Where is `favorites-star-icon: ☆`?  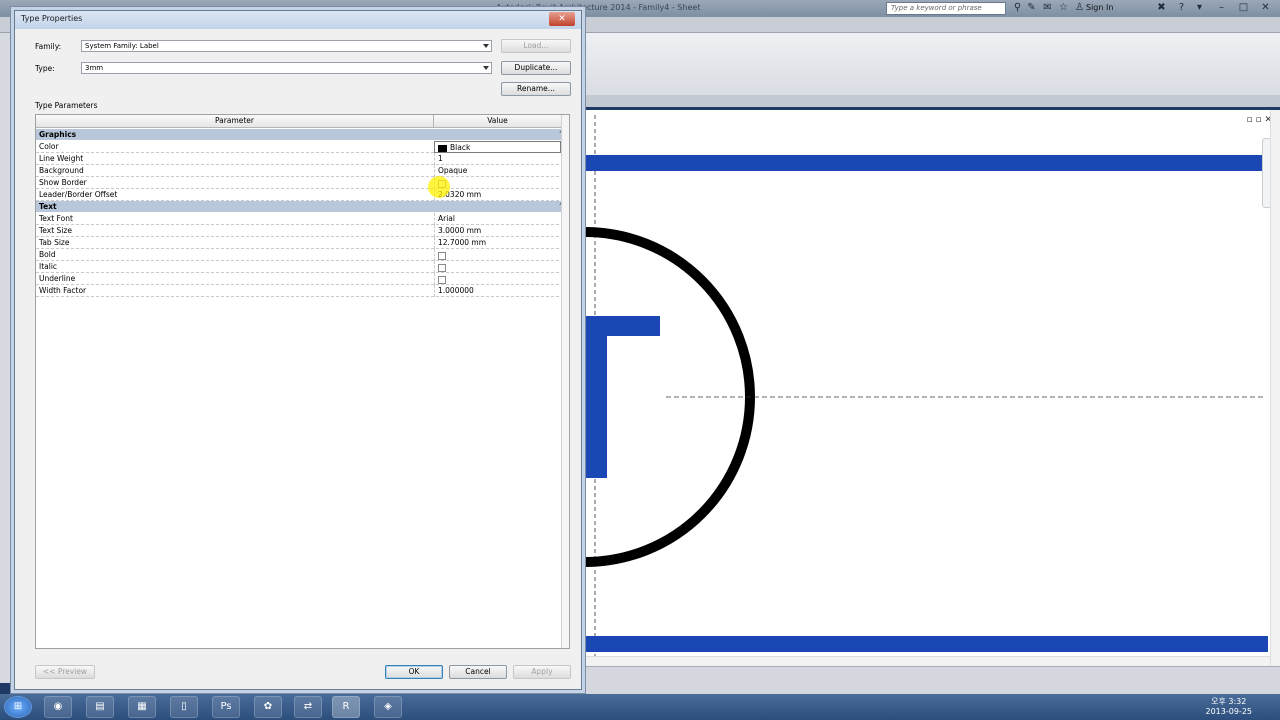
favorites-star-icon: ☆ is located at coordinates (1063, 7).